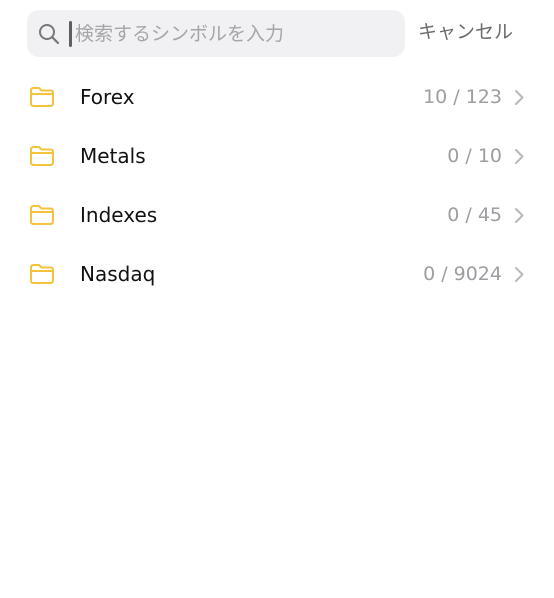 The image size is (554, 598). I want to click on search-input, so click(235, 33).